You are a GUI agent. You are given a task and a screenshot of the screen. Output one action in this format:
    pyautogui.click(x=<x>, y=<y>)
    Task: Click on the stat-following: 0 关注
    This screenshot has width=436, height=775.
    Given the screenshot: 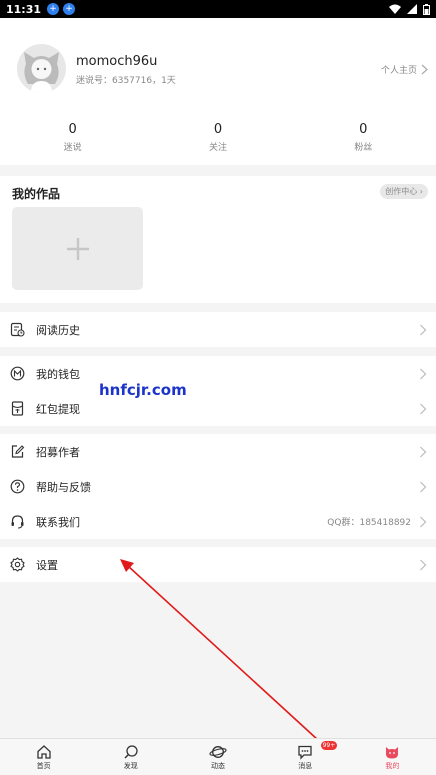 What is the action you would take?
    pyautogui.click(x=217, y=137)
    